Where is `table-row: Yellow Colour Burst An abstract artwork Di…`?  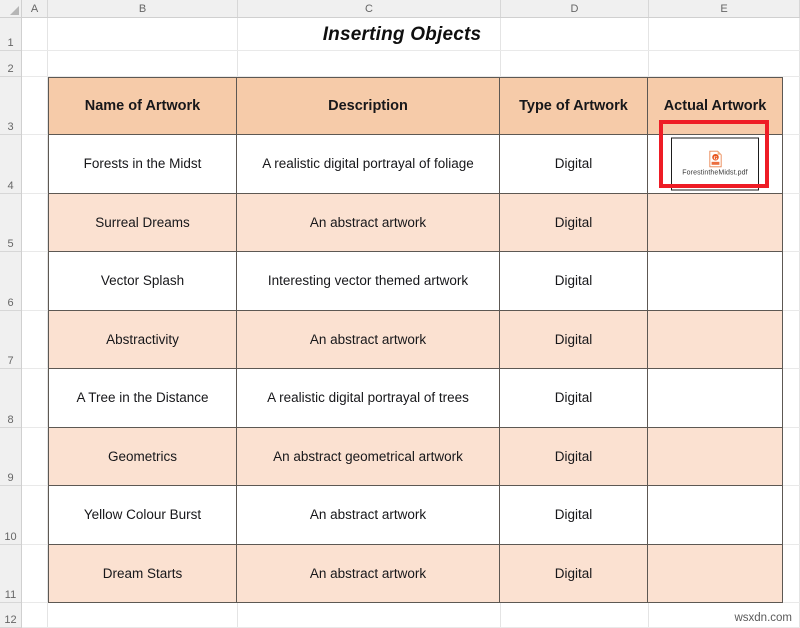
table-row: Yellow Colour Burst An abstract artwork Di… is located at coordinates (415, 515).